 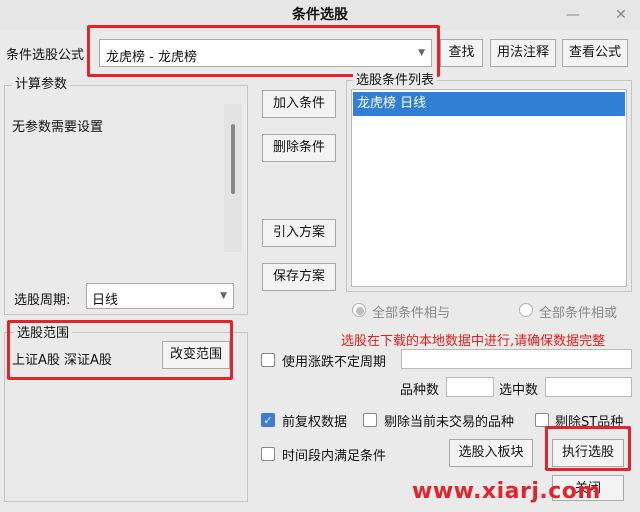 I want to click on time-range-label: 时间段内满足条件, so click(x=334, y=456).